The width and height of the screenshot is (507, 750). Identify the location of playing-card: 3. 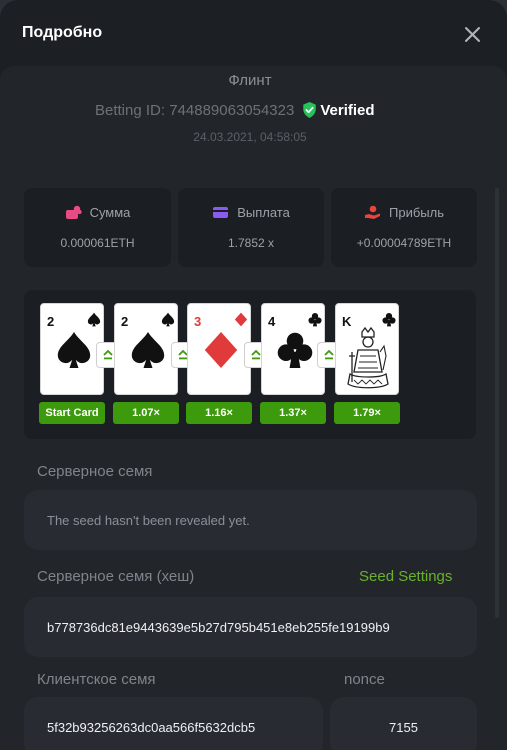
(219, 349).